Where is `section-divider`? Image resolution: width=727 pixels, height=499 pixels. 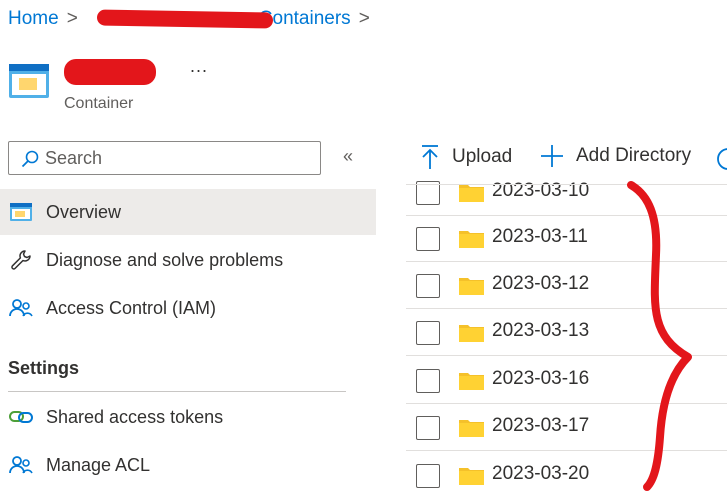
section-divider is located at coordinates (177, 391).